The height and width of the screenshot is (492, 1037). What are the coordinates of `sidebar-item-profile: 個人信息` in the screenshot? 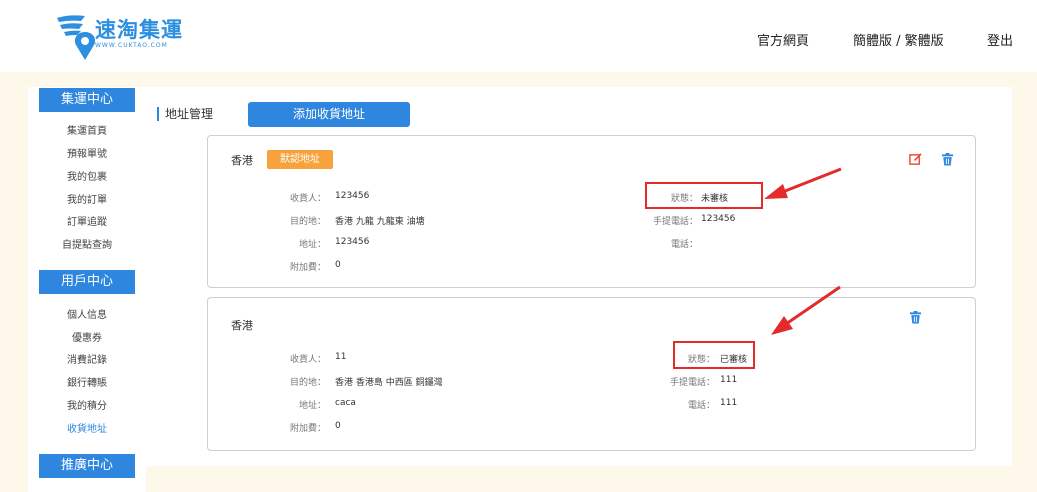 It's located at (87, 313).